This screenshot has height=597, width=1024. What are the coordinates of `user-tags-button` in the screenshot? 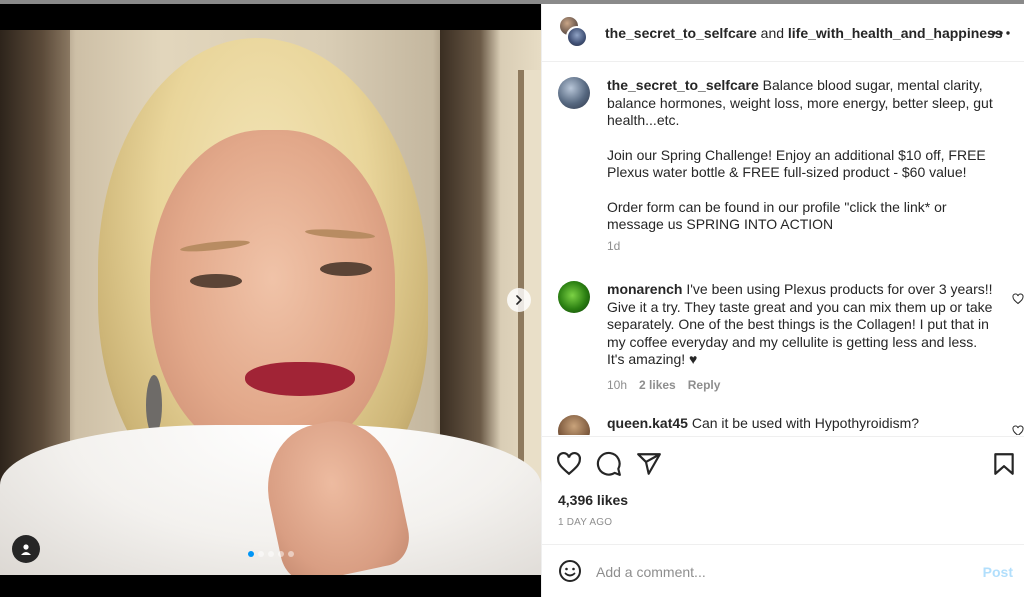 It's located at (26, 549).